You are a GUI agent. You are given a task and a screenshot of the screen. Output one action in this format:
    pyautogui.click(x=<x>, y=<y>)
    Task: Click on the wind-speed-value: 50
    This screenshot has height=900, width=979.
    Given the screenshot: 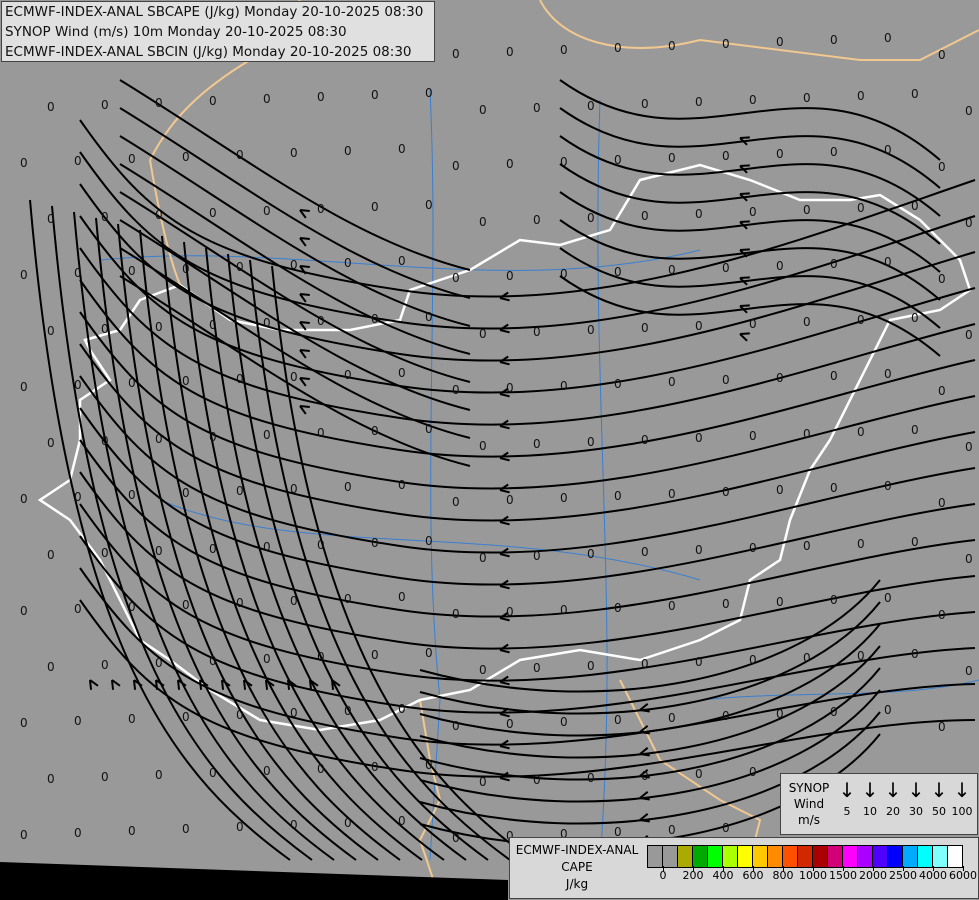 What is the action you would take?
    pyautogui.click(x=939, y=811)
    